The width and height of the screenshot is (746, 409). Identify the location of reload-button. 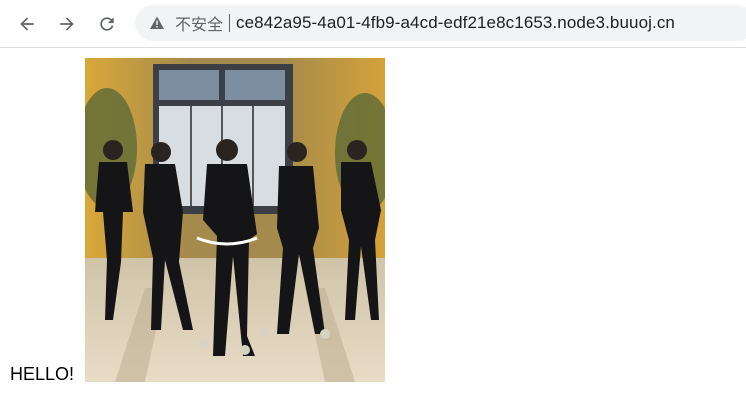
(107, 24).